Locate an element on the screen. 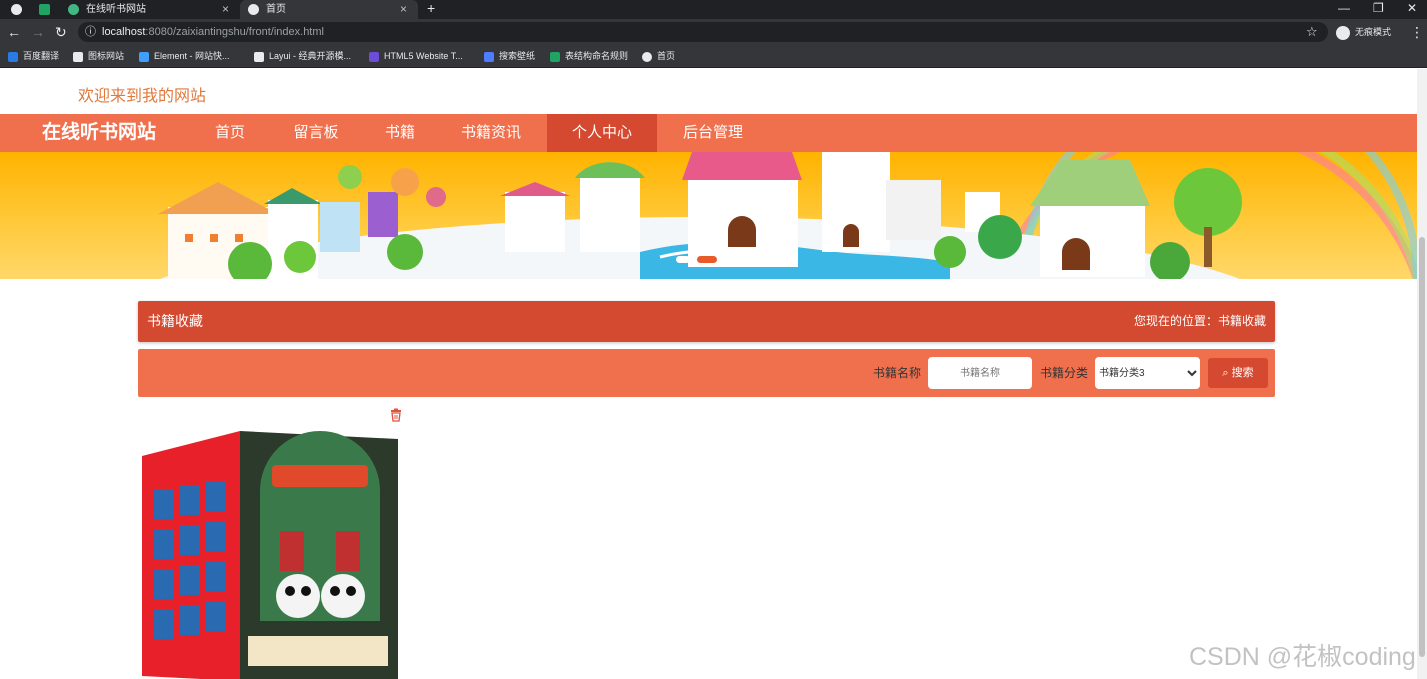 This screenshot has height=679, width=1427. tab-globe-pinned is located at coordinates (17, 9).